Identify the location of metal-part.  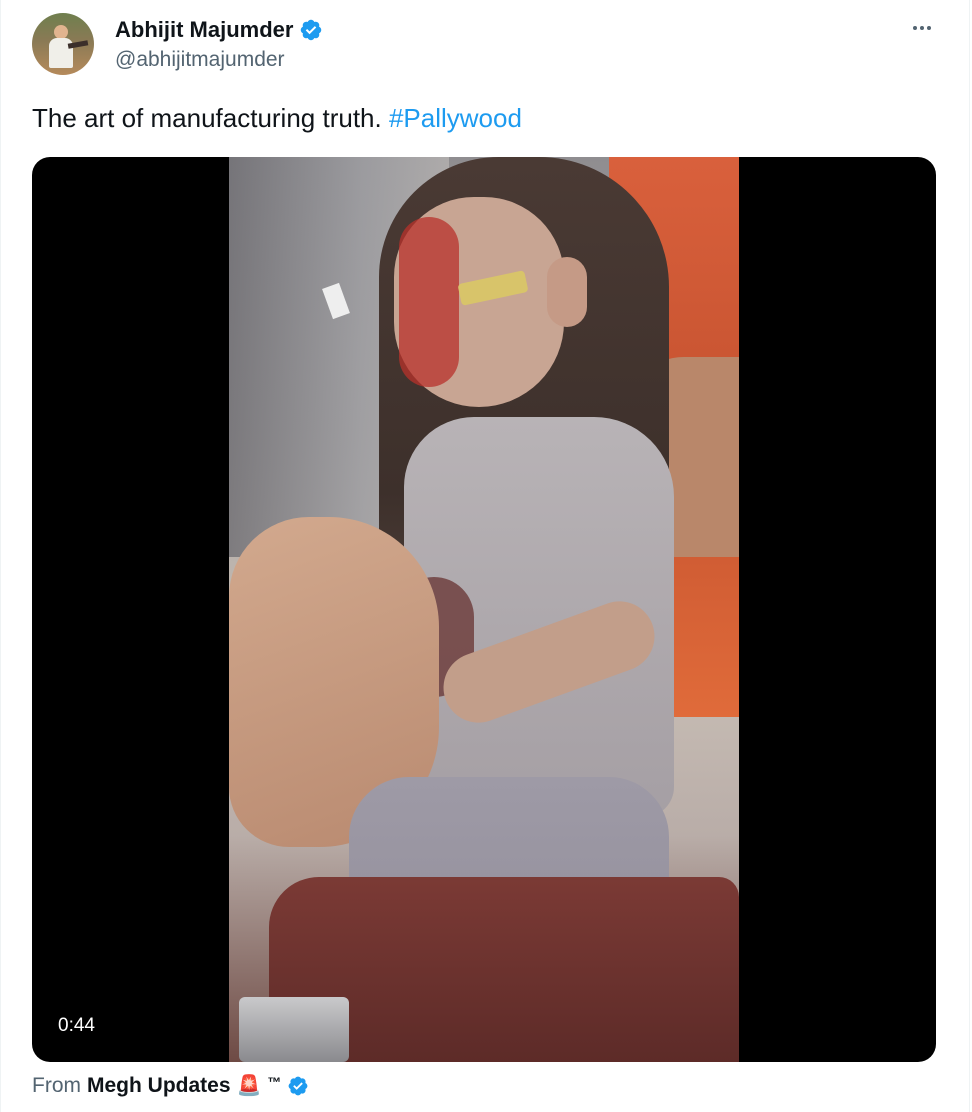
(294, 1029).